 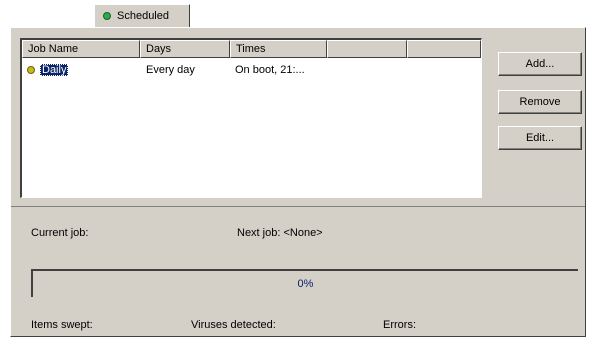 I want to click on current-job-label: Current job:, so click(x=60, y=233).